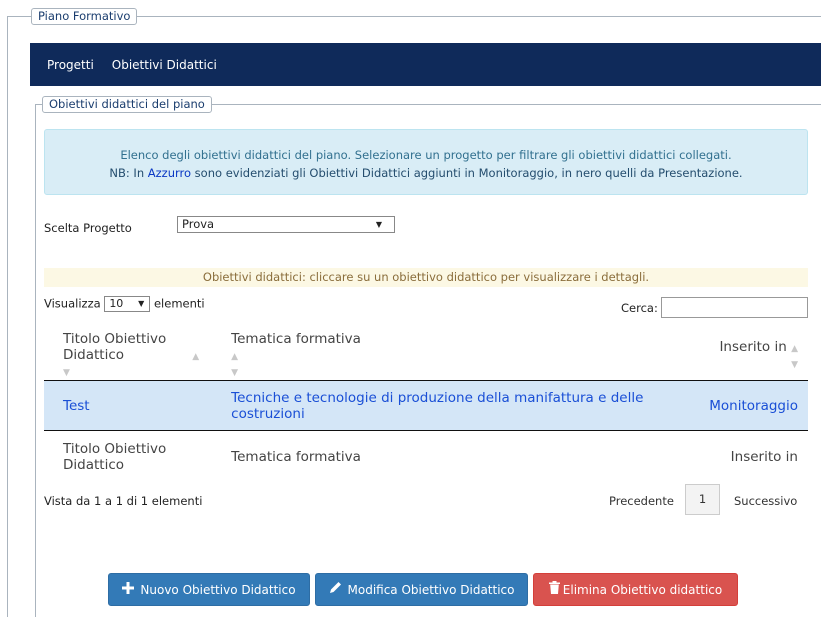  Describe the element at coordinates (456, 355) in the screenshot. I see `column-header-tematica: Tematica formativa ▲ ▼` at that location.